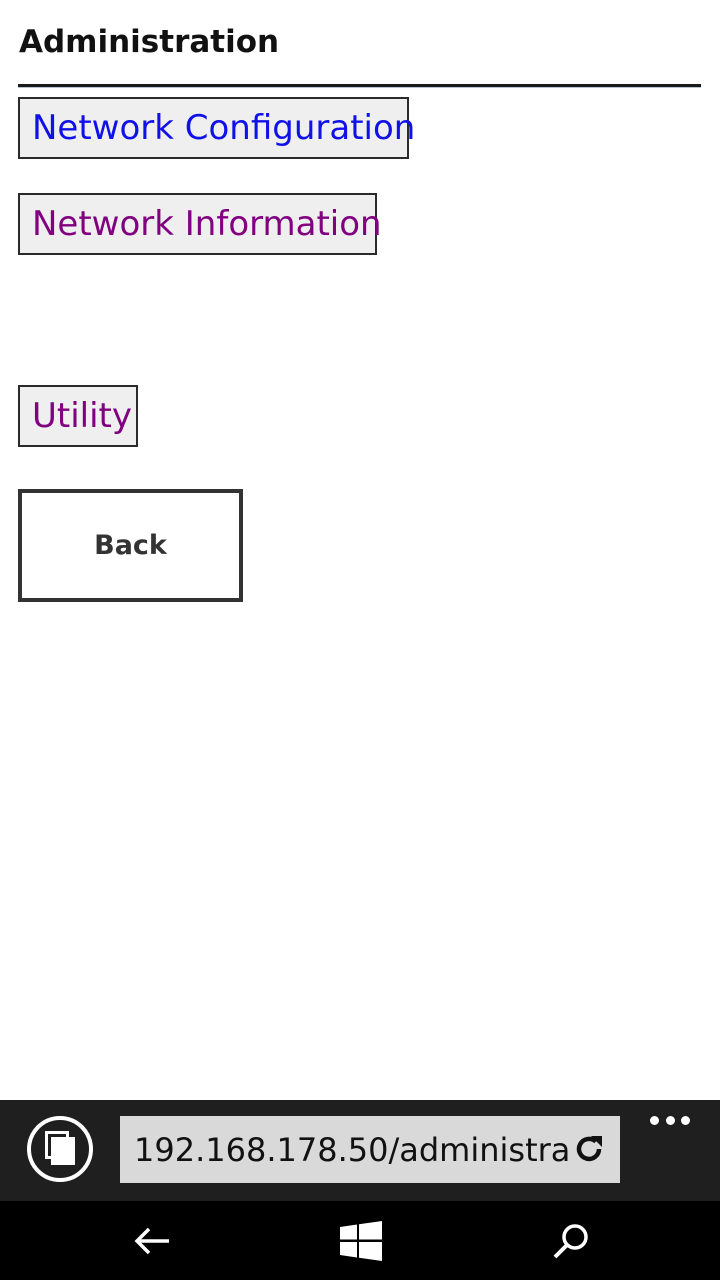 The width and height of the screenshot is (720, 1280). I want to click on more-icon, so click(670, 1120).